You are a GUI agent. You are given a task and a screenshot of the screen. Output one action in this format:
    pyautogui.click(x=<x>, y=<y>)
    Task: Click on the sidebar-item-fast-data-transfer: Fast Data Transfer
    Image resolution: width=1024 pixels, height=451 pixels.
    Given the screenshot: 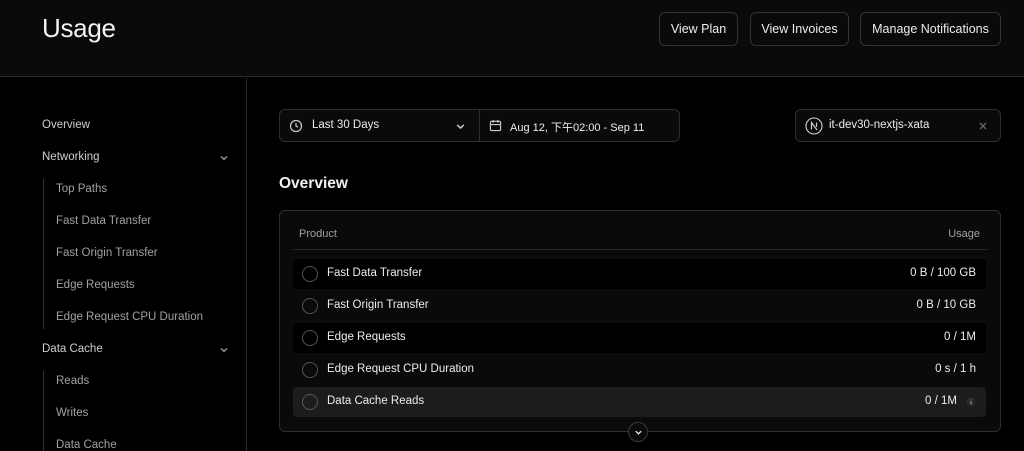 What is the action you would take?
    pyautogui.click(x=103, y=221)
    